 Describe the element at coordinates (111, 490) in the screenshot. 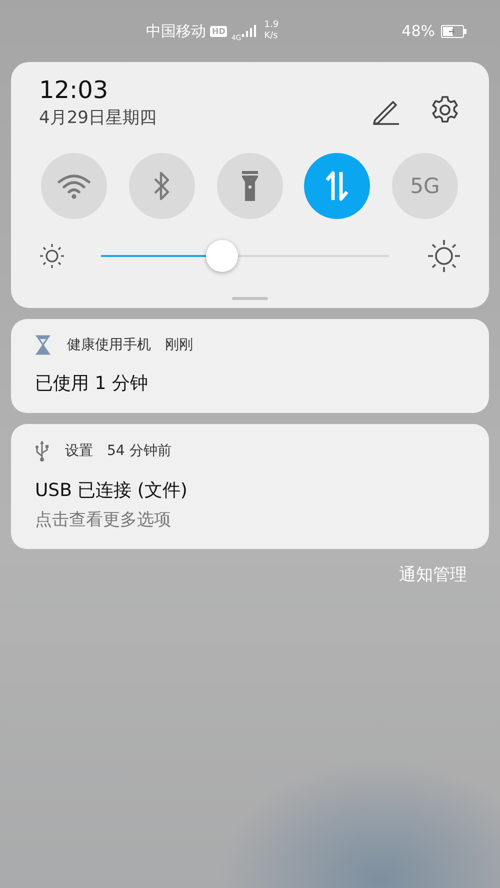

I see `notification-title: USB 已连接 (文件)` at that location.